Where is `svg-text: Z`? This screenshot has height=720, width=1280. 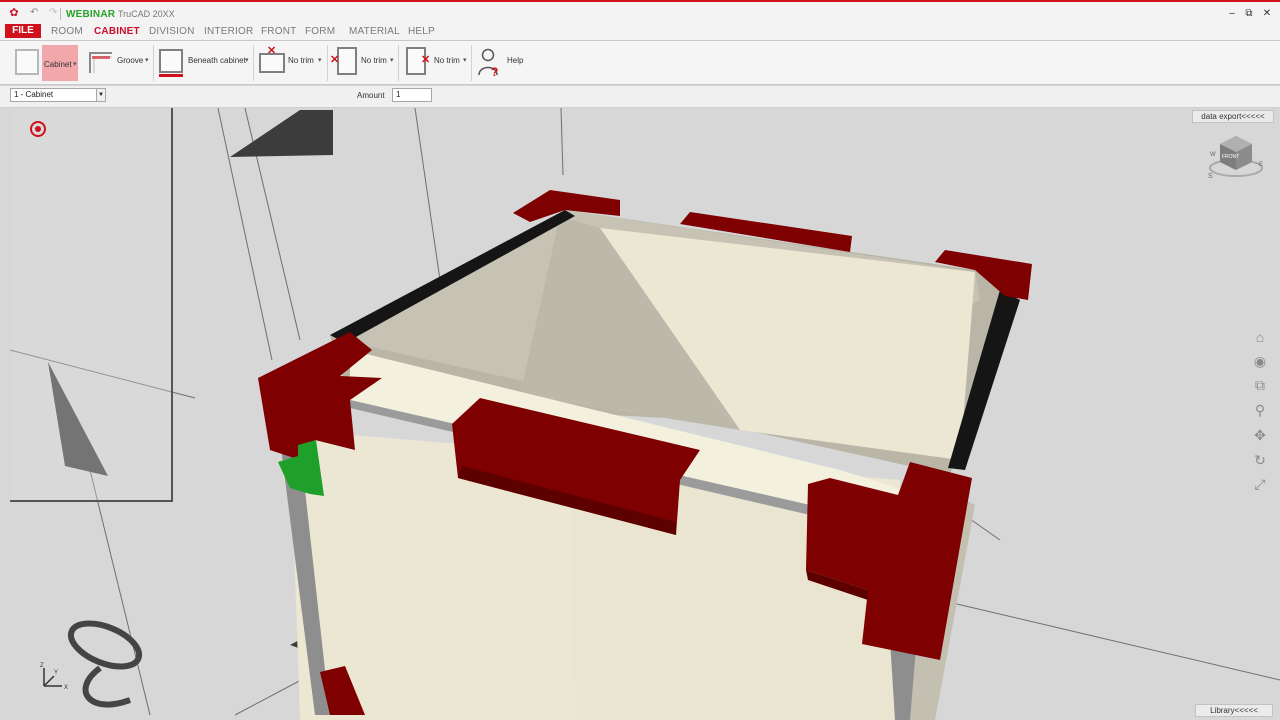
svg-text: Z is located at coordinates (42, 666).